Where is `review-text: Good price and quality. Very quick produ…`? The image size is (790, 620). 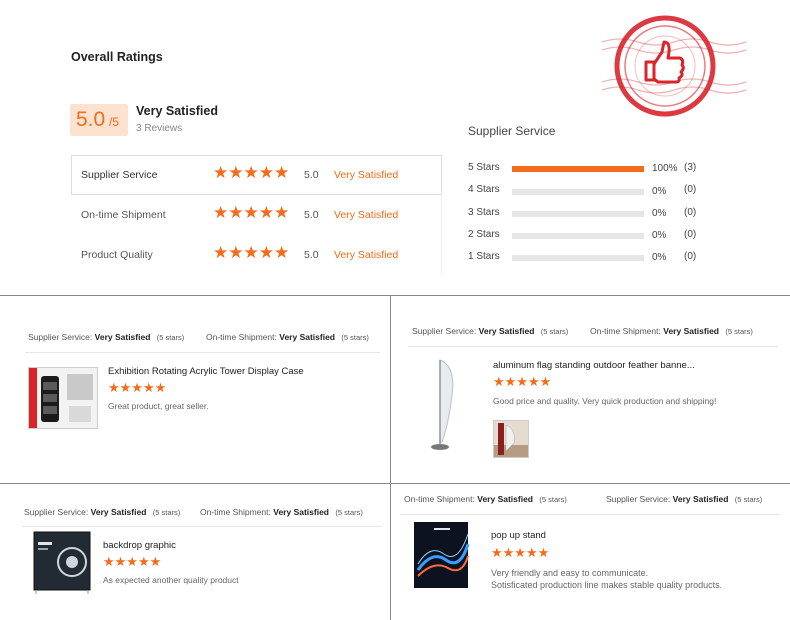 review-text: Good price and quality. Very quick produ… is located at coordinates (605, 401).